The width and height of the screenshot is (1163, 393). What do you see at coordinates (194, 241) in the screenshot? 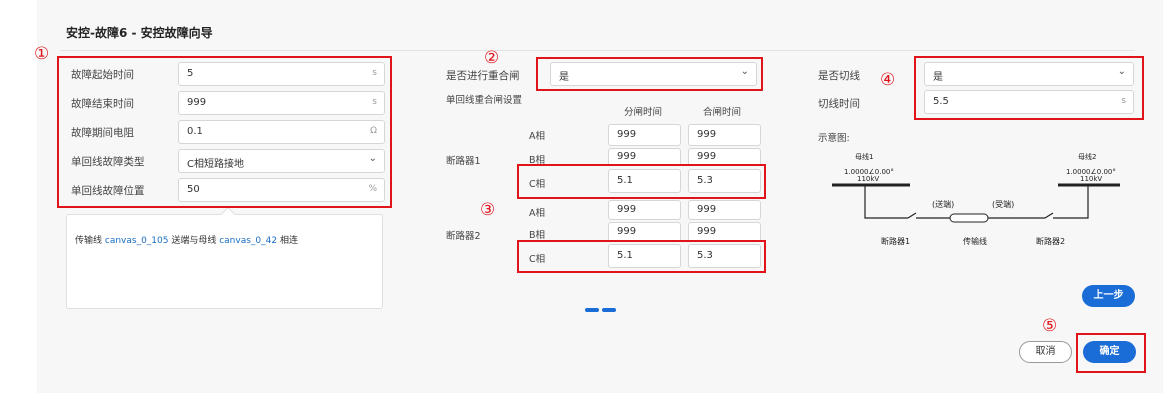
I see `tooltip-middle: 送端与母线` at bounding box center [194, 241].